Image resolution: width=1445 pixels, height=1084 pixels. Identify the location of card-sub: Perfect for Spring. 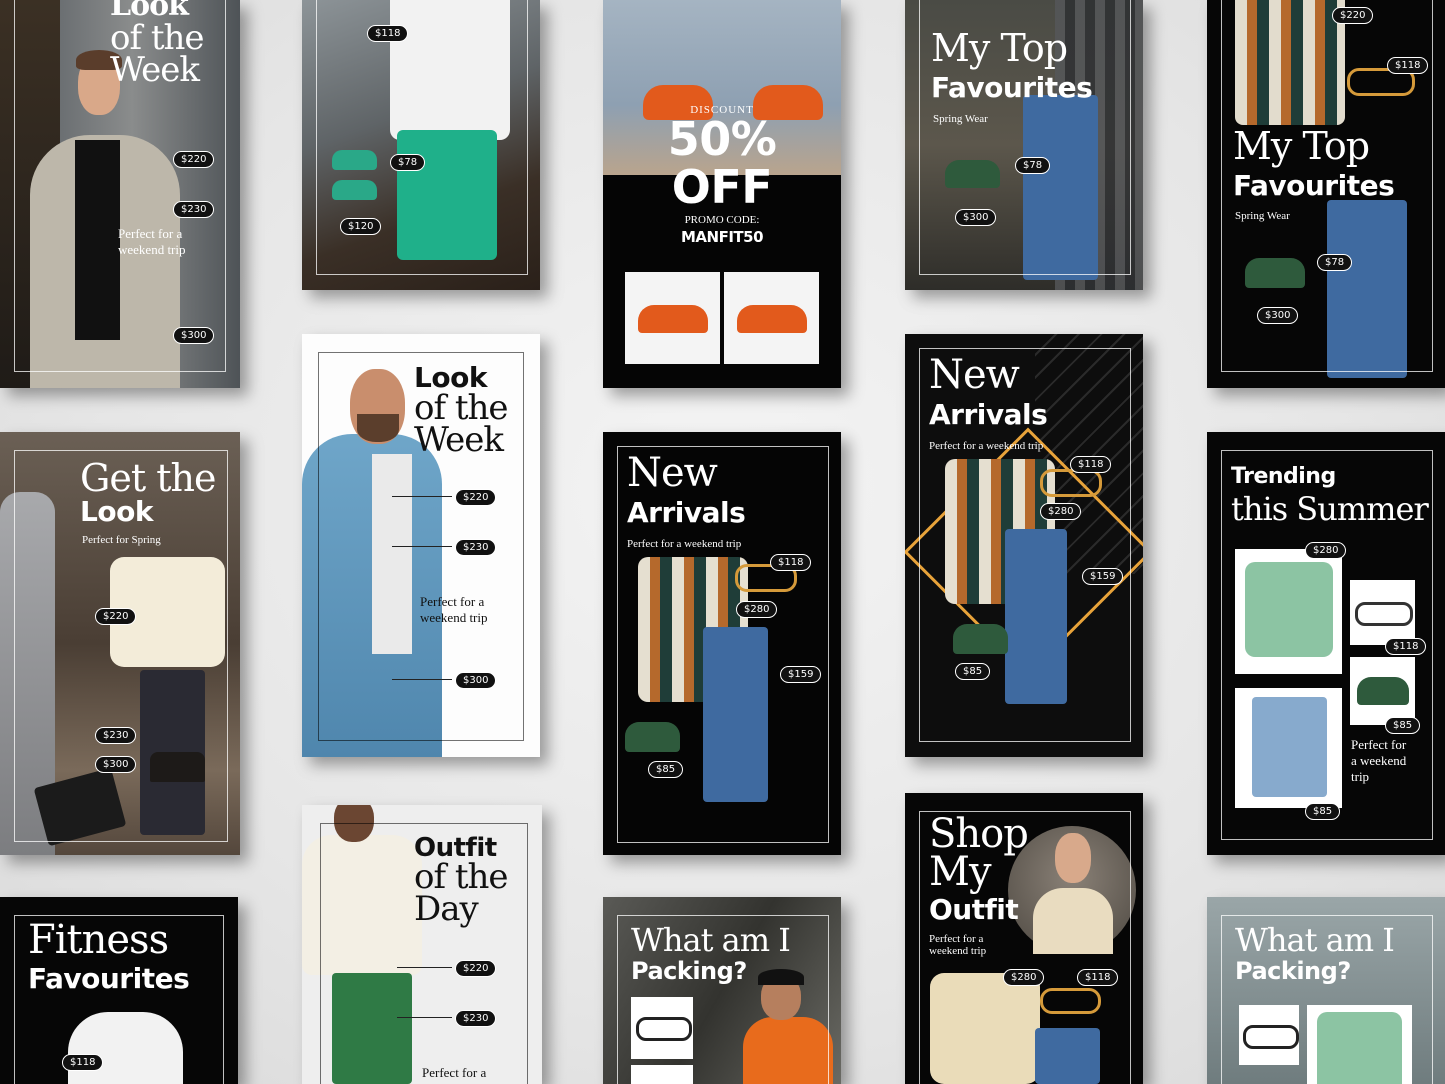
(121, 540).